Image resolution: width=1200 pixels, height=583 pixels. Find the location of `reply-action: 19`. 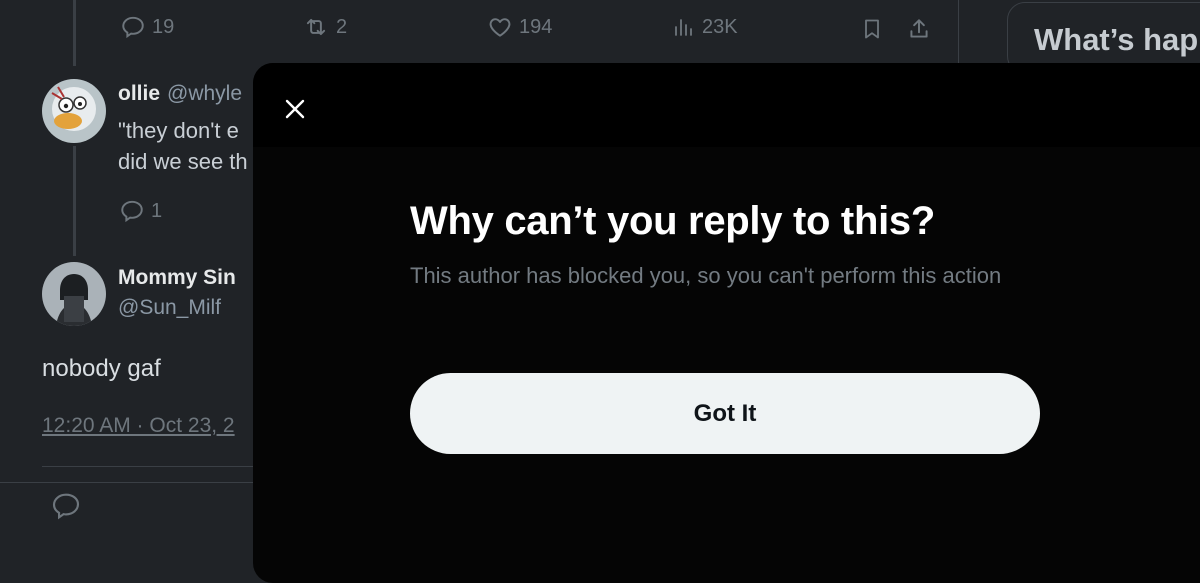

reply-action: 19 is located at coordinates (147, 27).